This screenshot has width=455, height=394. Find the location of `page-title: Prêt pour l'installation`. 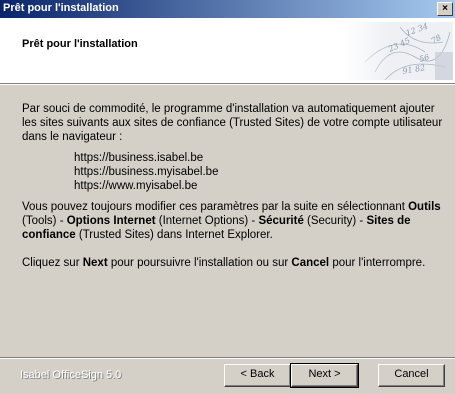

page-title: Prêt pour l'installation is located at coordinates (80, 44).